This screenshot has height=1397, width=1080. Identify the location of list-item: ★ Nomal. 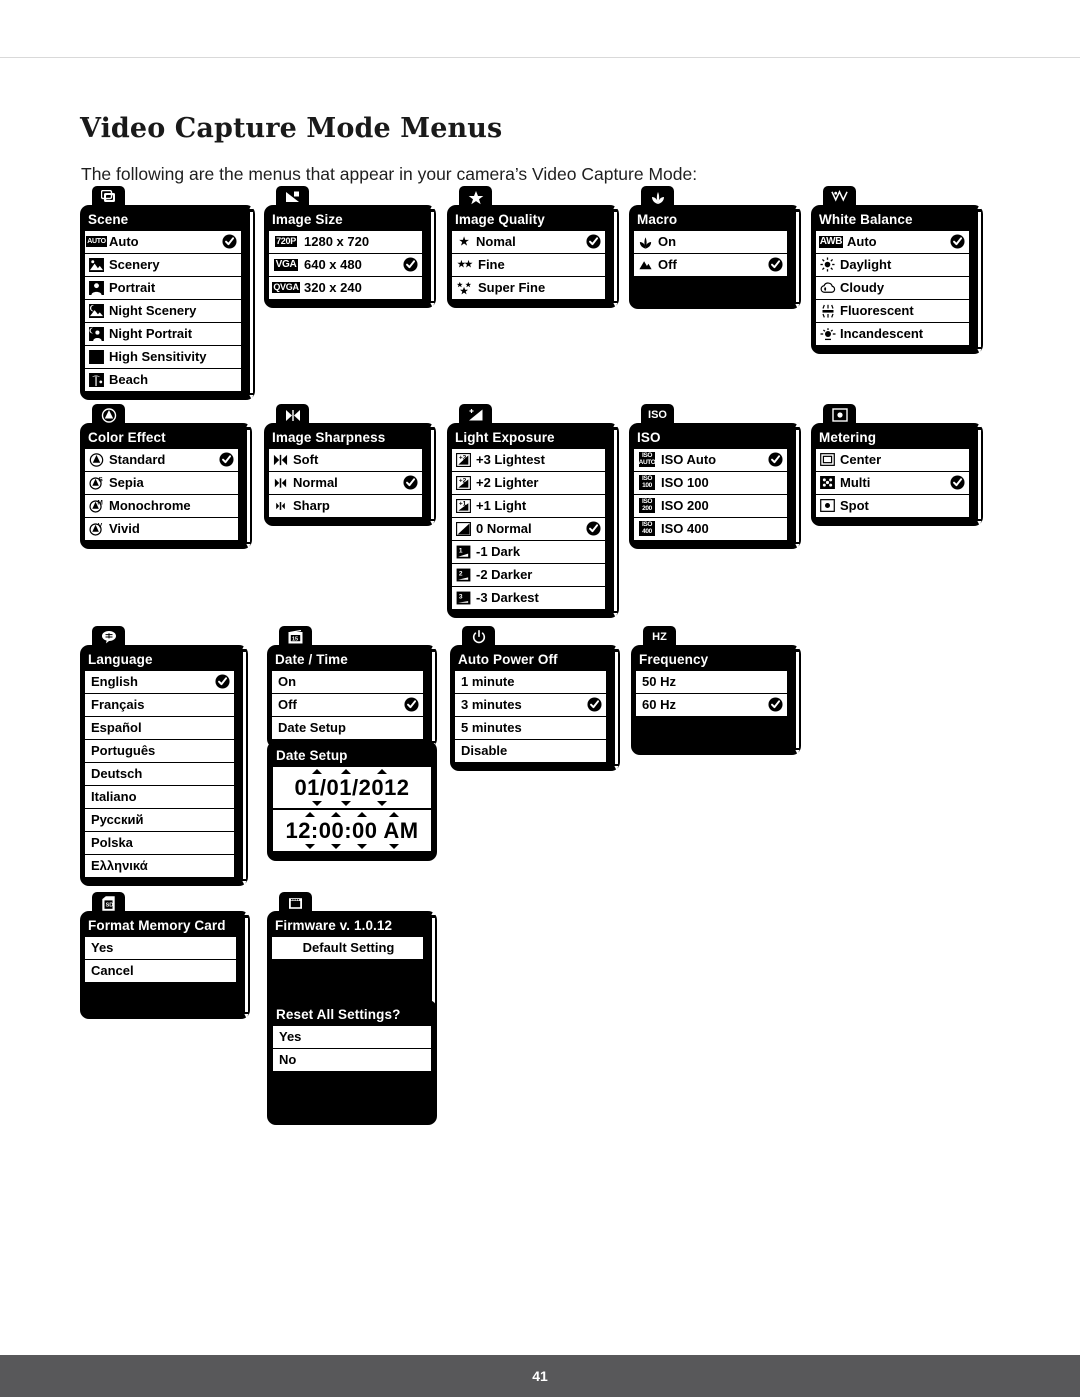
(528, 242).